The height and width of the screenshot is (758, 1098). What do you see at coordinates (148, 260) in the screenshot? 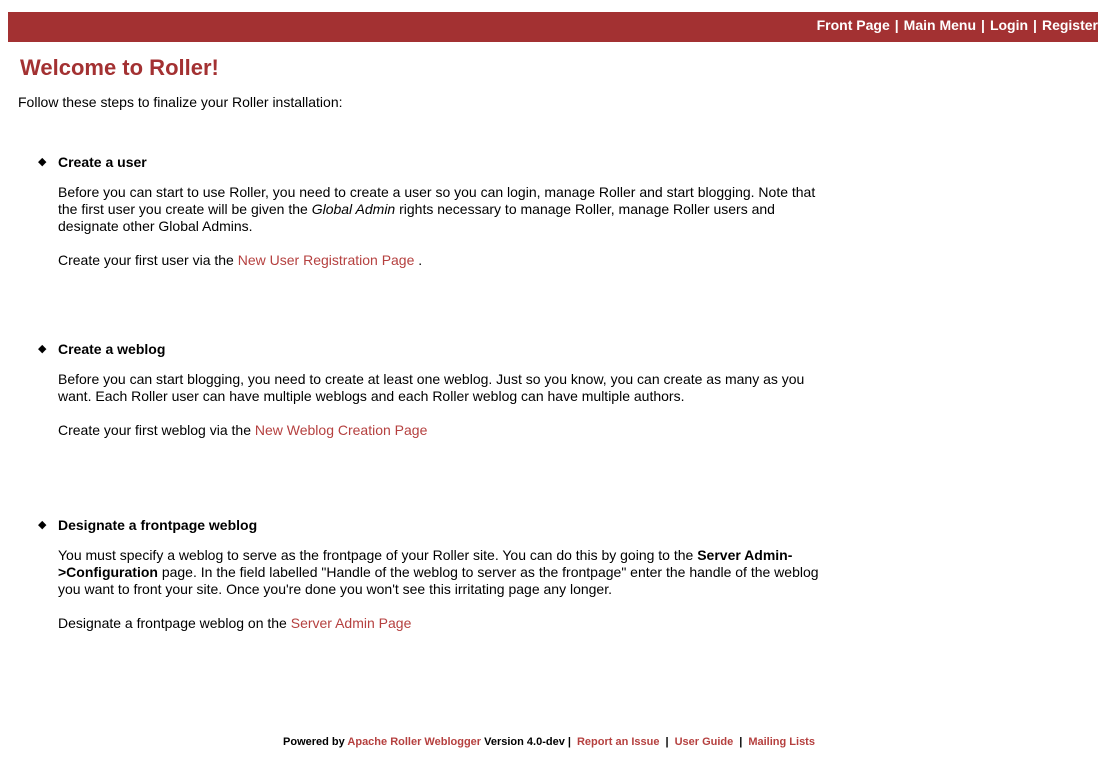
I see `step-action-text: Create your first user via the` at bounding box center [148, 260].